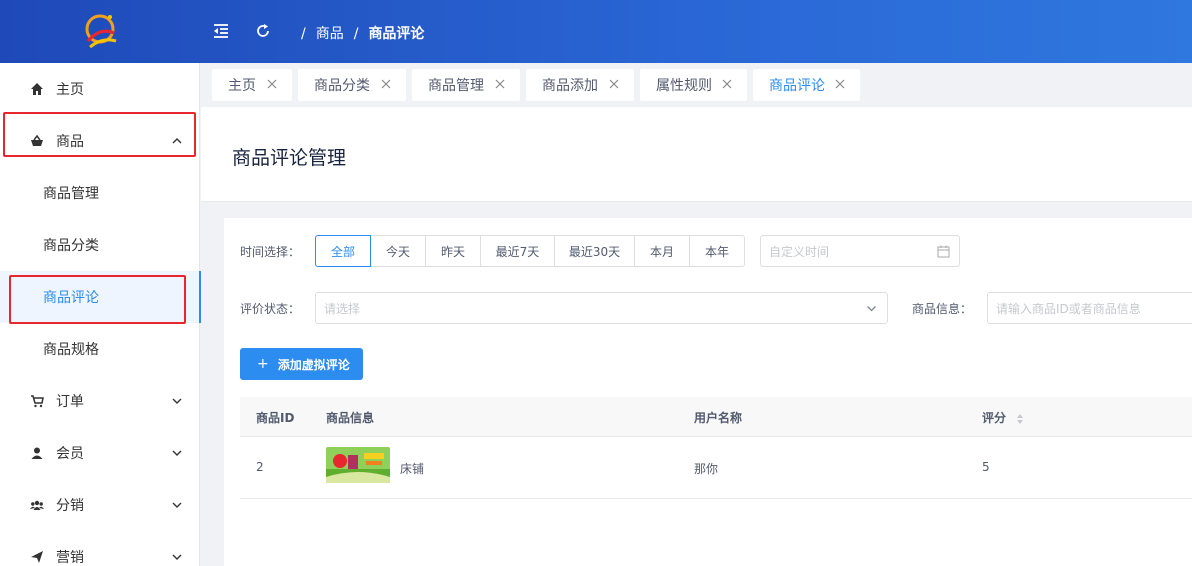 The height and width of the screenshot is (566, 1192). Describe the element at coordinates (696, 154) in the screenshot. I see `page-header: 商品评论管理` at that location.